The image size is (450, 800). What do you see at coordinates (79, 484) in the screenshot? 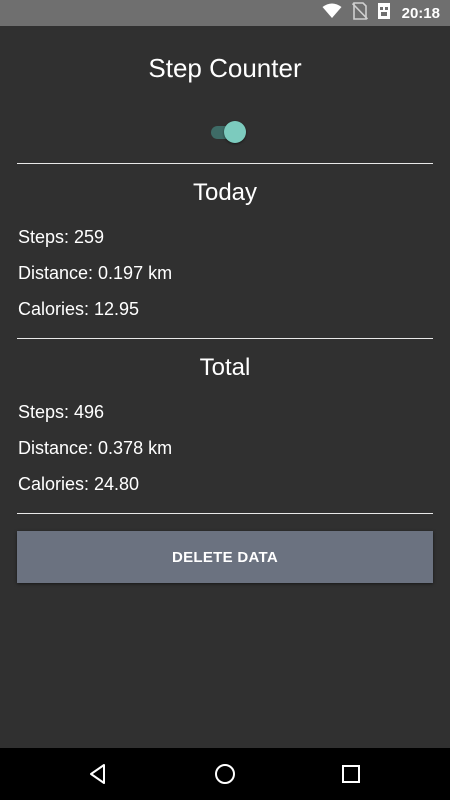
I see `total-calories: Calories: 24.80` at bounding box center [79, 484].